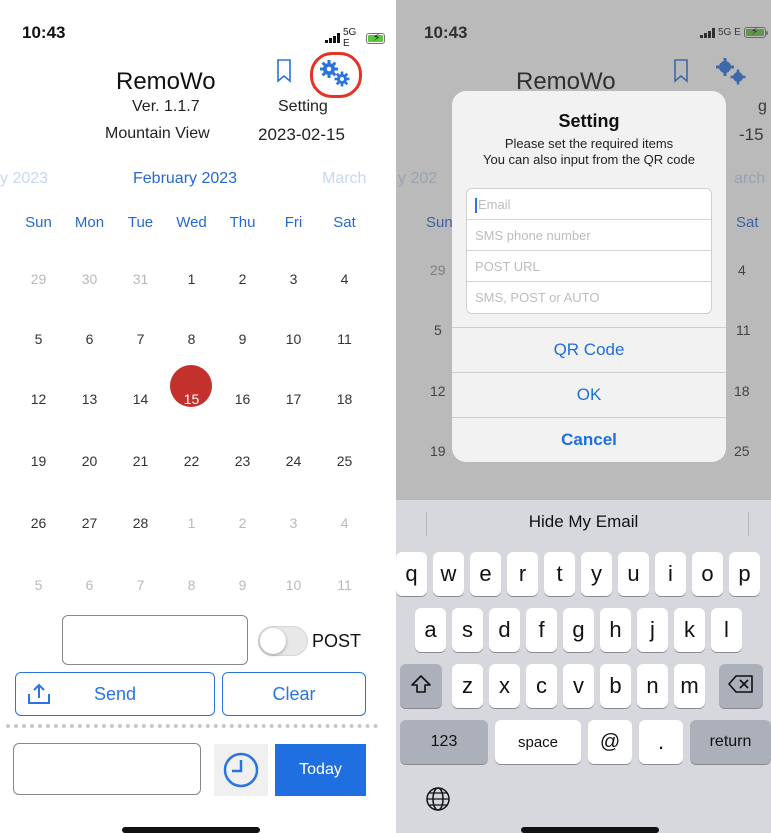 This screenshot has width=771, height=833. What do you see at coordinates (320, 770) in the screenshot?
I see `today-button: Today` at bounding box center [320, 770].